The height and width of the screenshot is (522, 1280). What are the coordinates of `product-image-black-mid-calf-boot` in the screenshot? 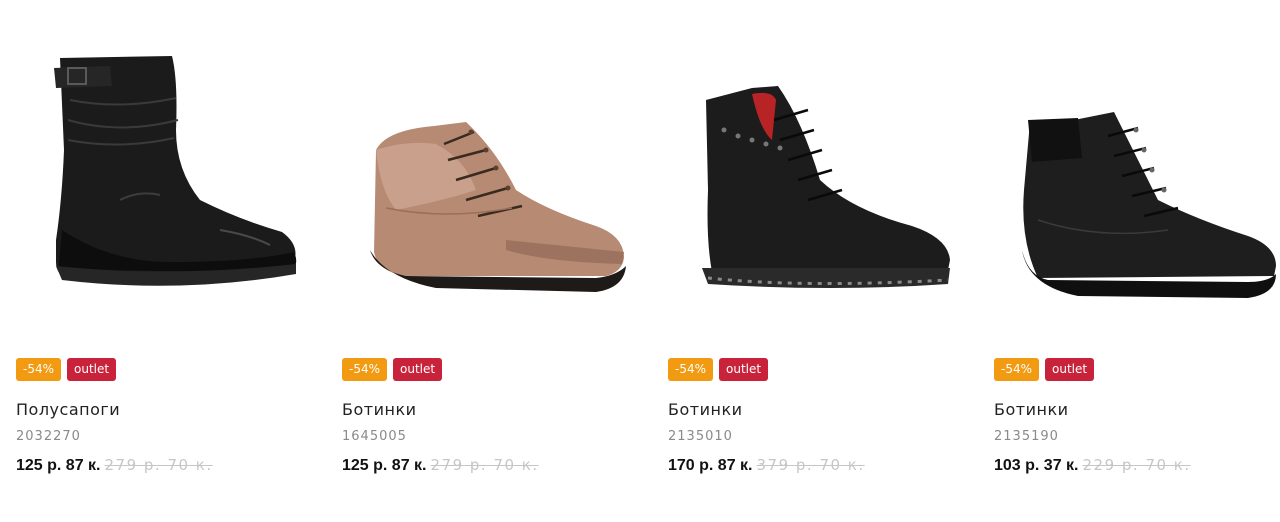 It's located at (150, 180).